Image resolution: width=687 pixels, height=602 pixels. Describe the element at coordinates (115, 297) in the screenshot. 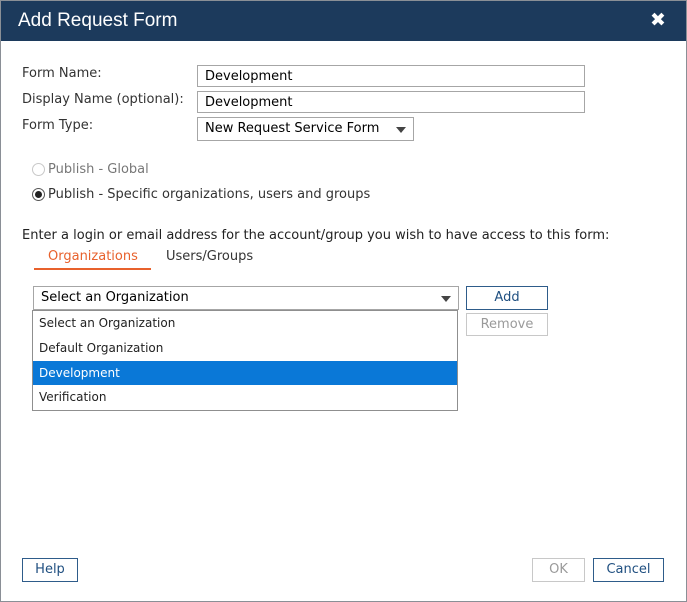

I see `organization-select-value: Select an Organization` at that location.